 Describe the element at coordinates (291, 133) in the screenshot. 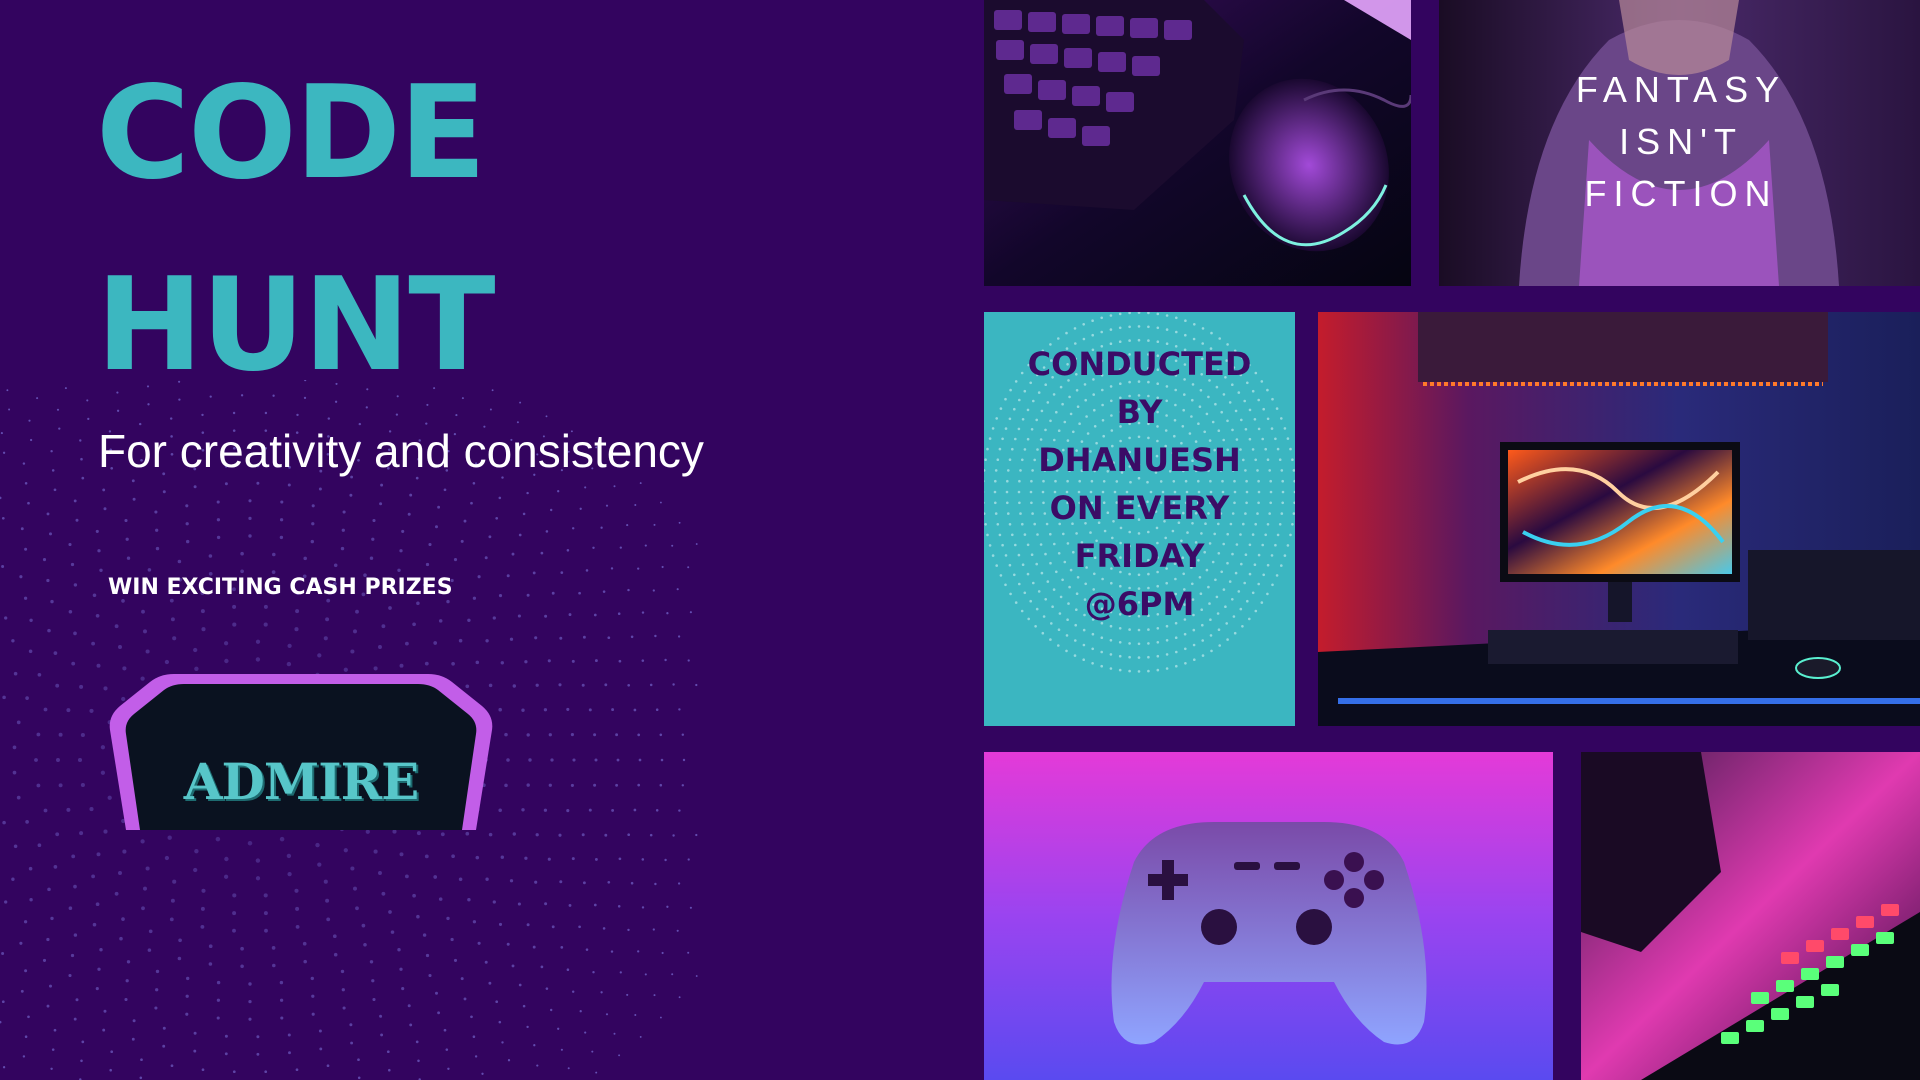

I see `title-code: CODE` at that location.